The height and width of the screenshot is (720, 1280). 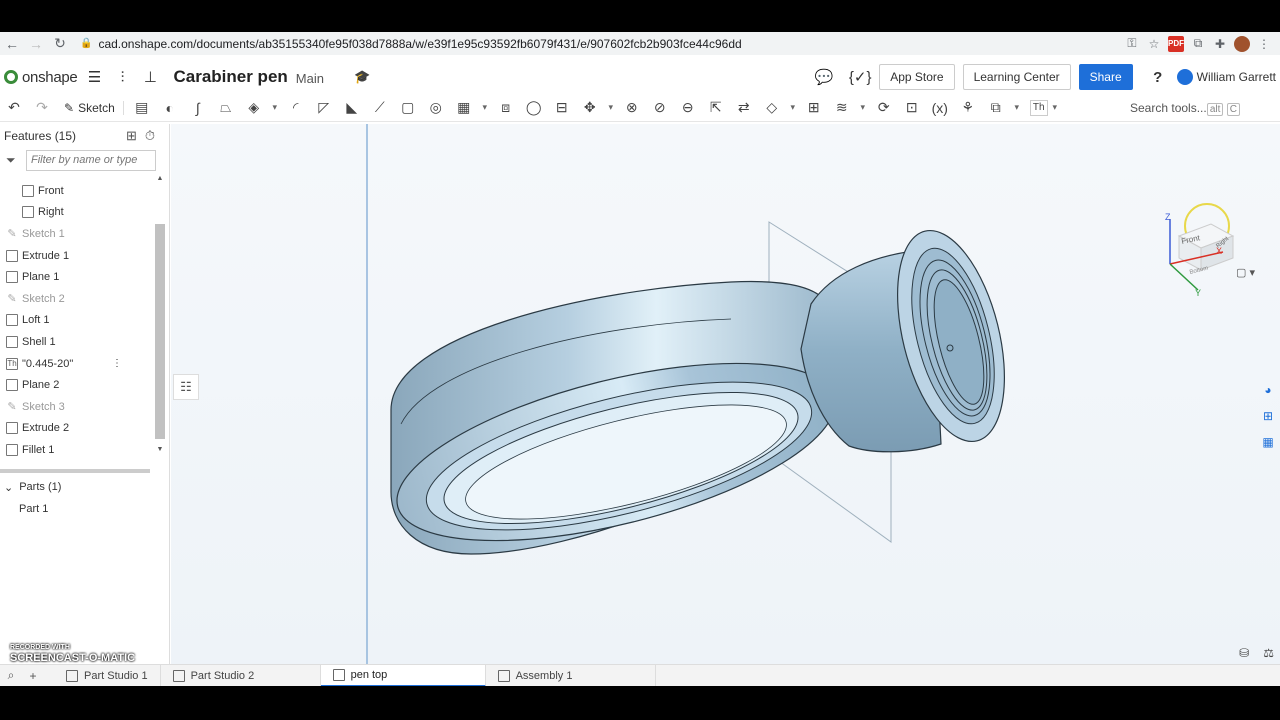 I want to click on bill-of-materials-icon: ▦, so click(x=1268, y=442).